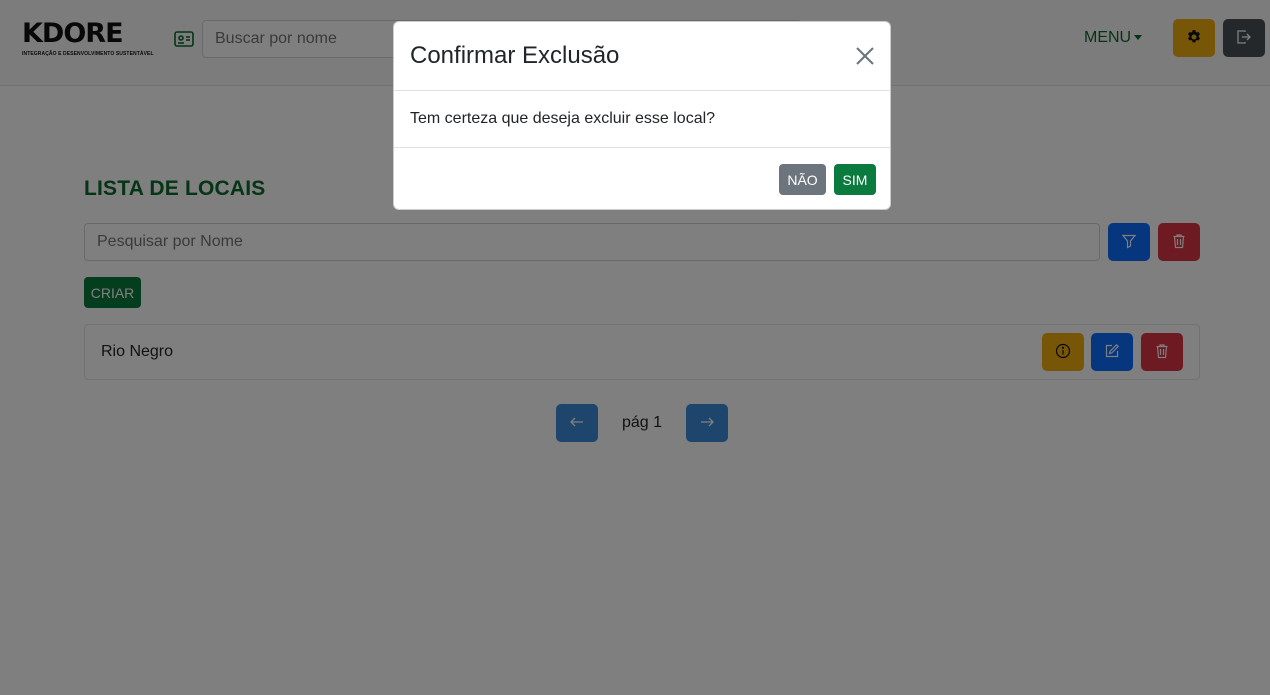  Describe the element at coordinates (802, 179) in the screenshot. I see `no-button: NÃO` at that location.